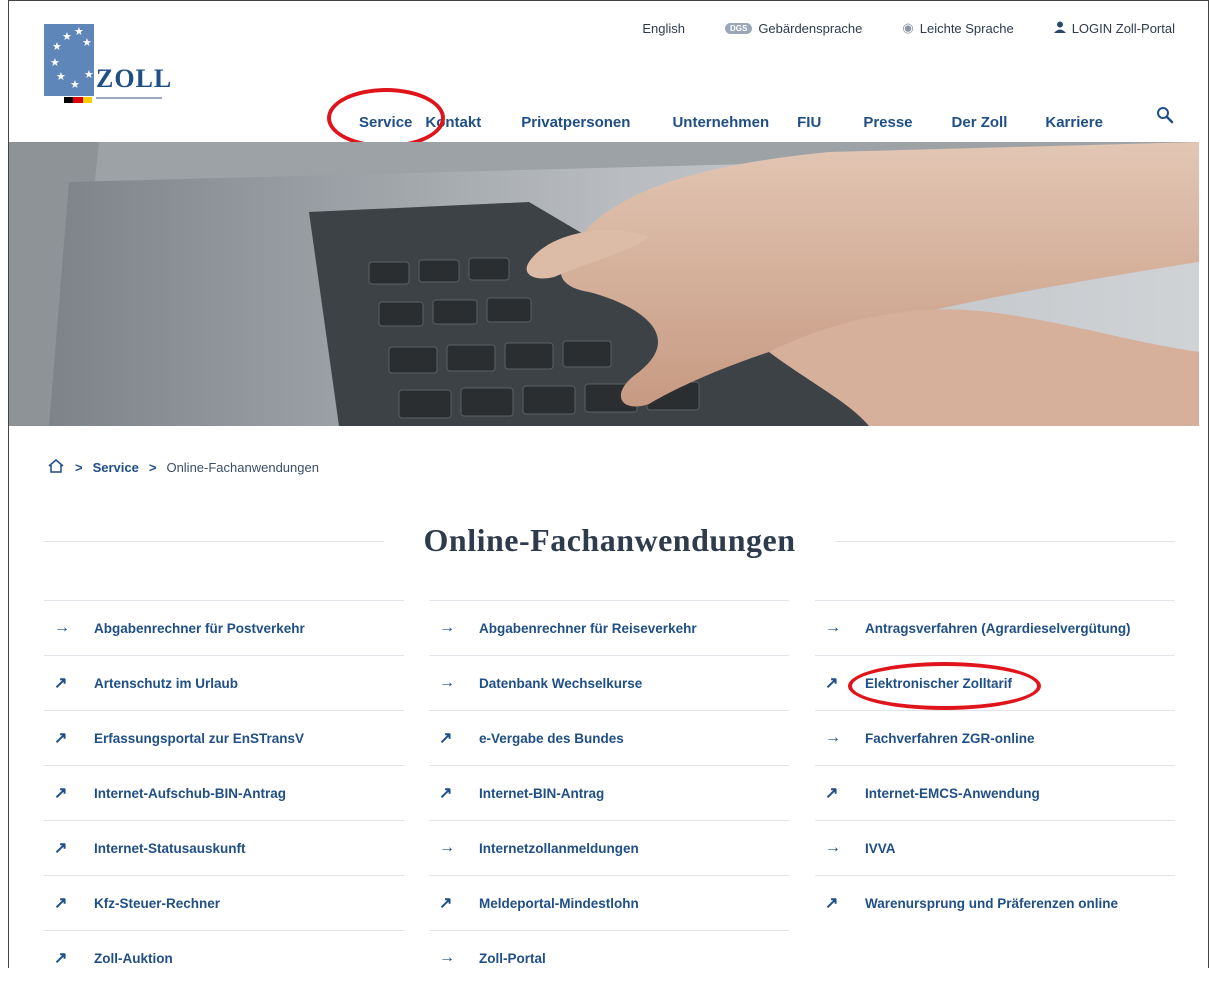  Describe the element at coordinates (995, 737) in the screenshot. I see `list-item: → Fachverfahren ZGR-online` at that location.